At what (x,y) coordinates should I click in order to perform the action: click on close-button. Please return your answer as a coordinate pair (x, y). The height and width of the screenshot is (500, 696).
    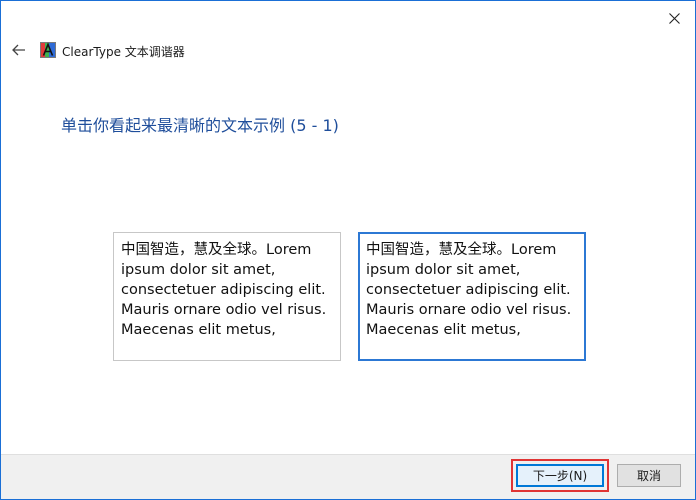
    Looking at the image, I should click on (674, 18).